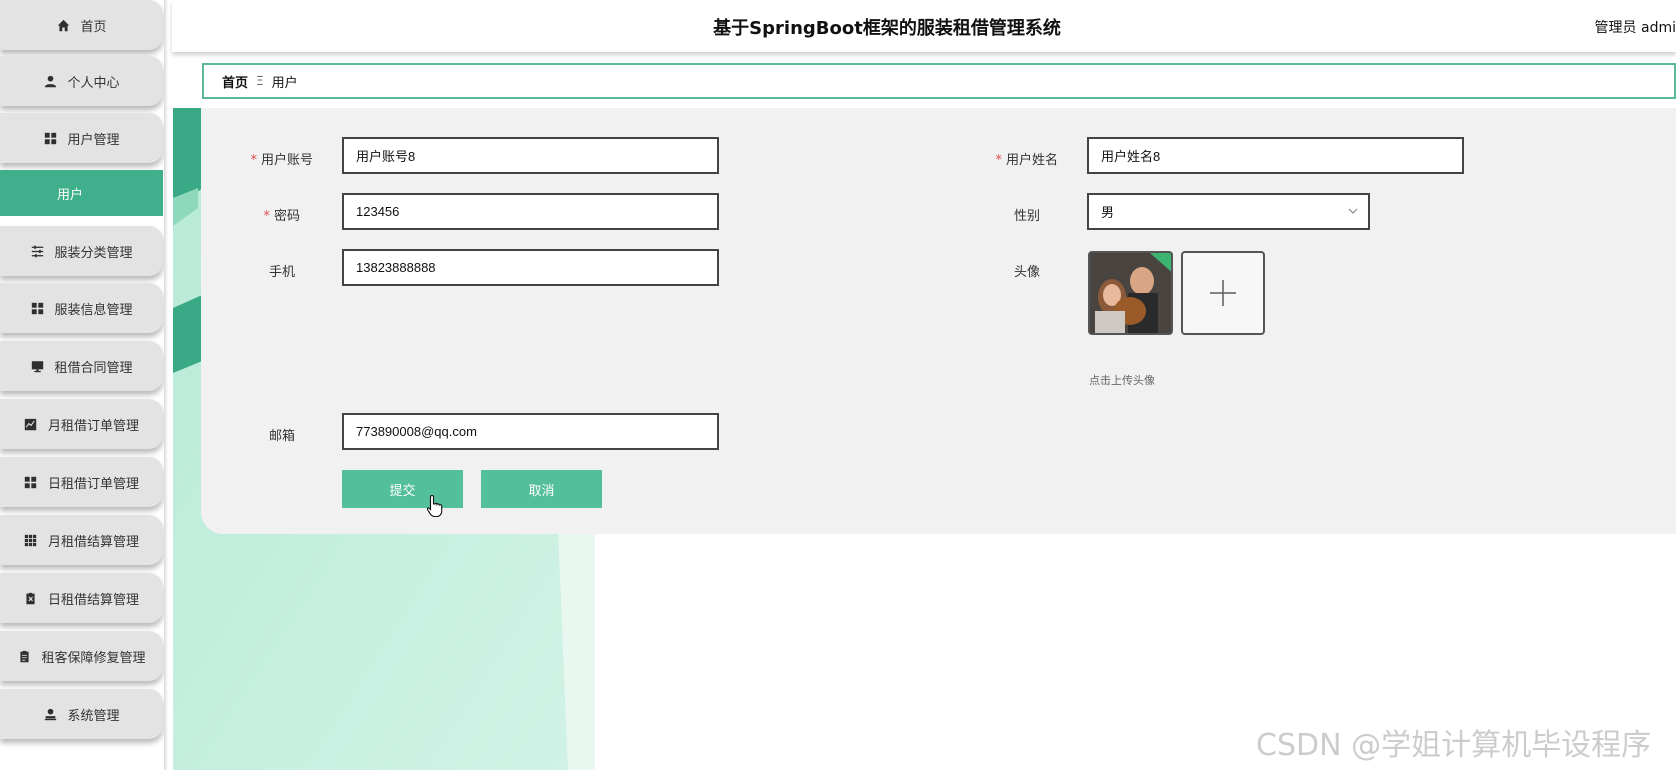 This screenshot has height=770, width=1676. Describe the element at coordinates (24, 656) in the screenshot. I see `clipboard-icon` at that location.